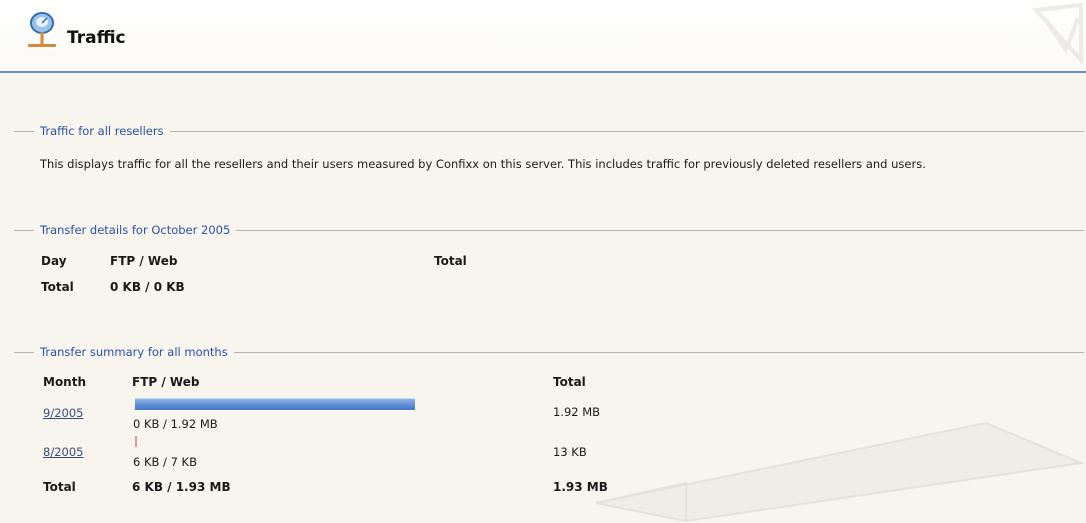 The width and height of the screenshot is (1086, 523). What do you see at coordinates (147, 287) in the screenshot?
I see `details-total-ftp-web: 0 KB / 0 KB` at bounding box center [147, 287].